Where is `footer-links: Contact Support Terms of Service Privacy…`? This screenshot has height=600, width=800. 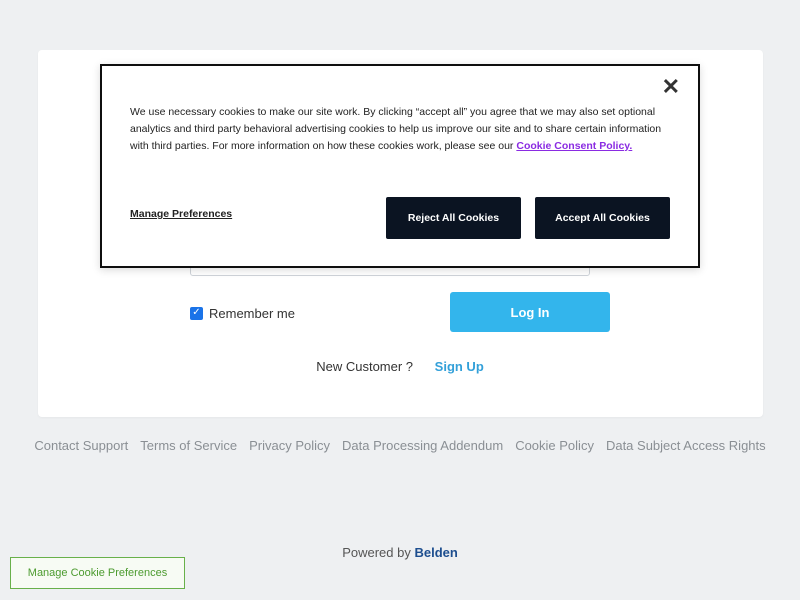 footer-links: Contact Support Terms of Service Privacy… is located at coordinates (400, 445).